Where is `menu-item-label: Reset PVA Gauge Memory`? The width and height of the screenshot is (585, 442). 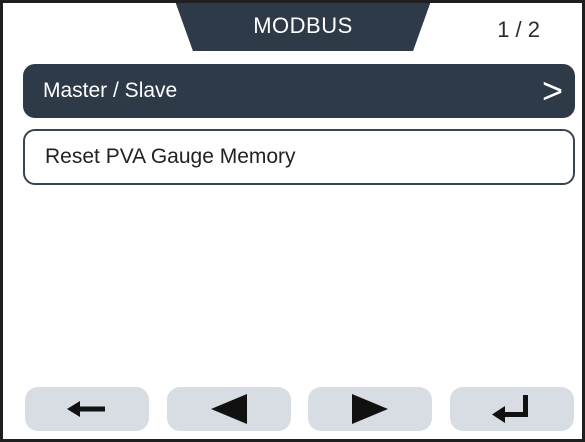 menu-item-label: Reset PVA Gauge Memory is located at coordinates (170, 156).